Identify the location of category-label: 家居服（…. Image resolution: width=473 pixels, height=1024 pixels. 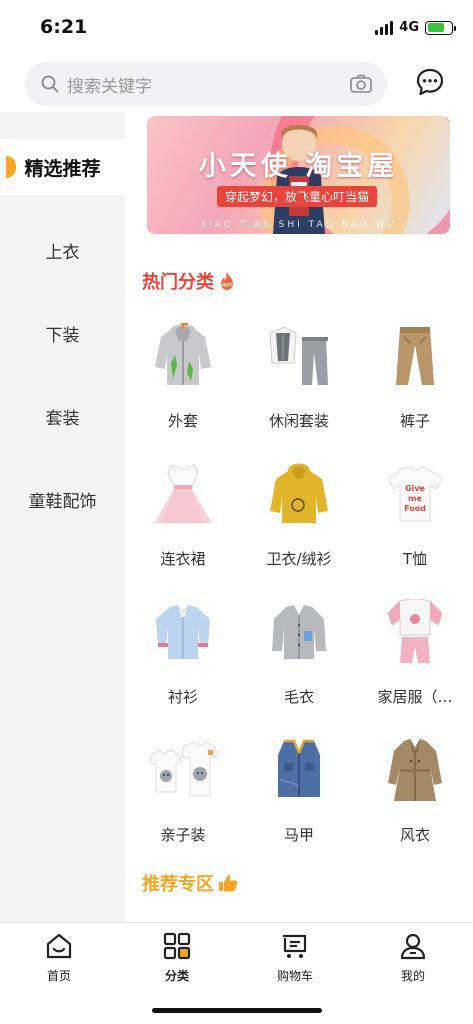
(415, 697).